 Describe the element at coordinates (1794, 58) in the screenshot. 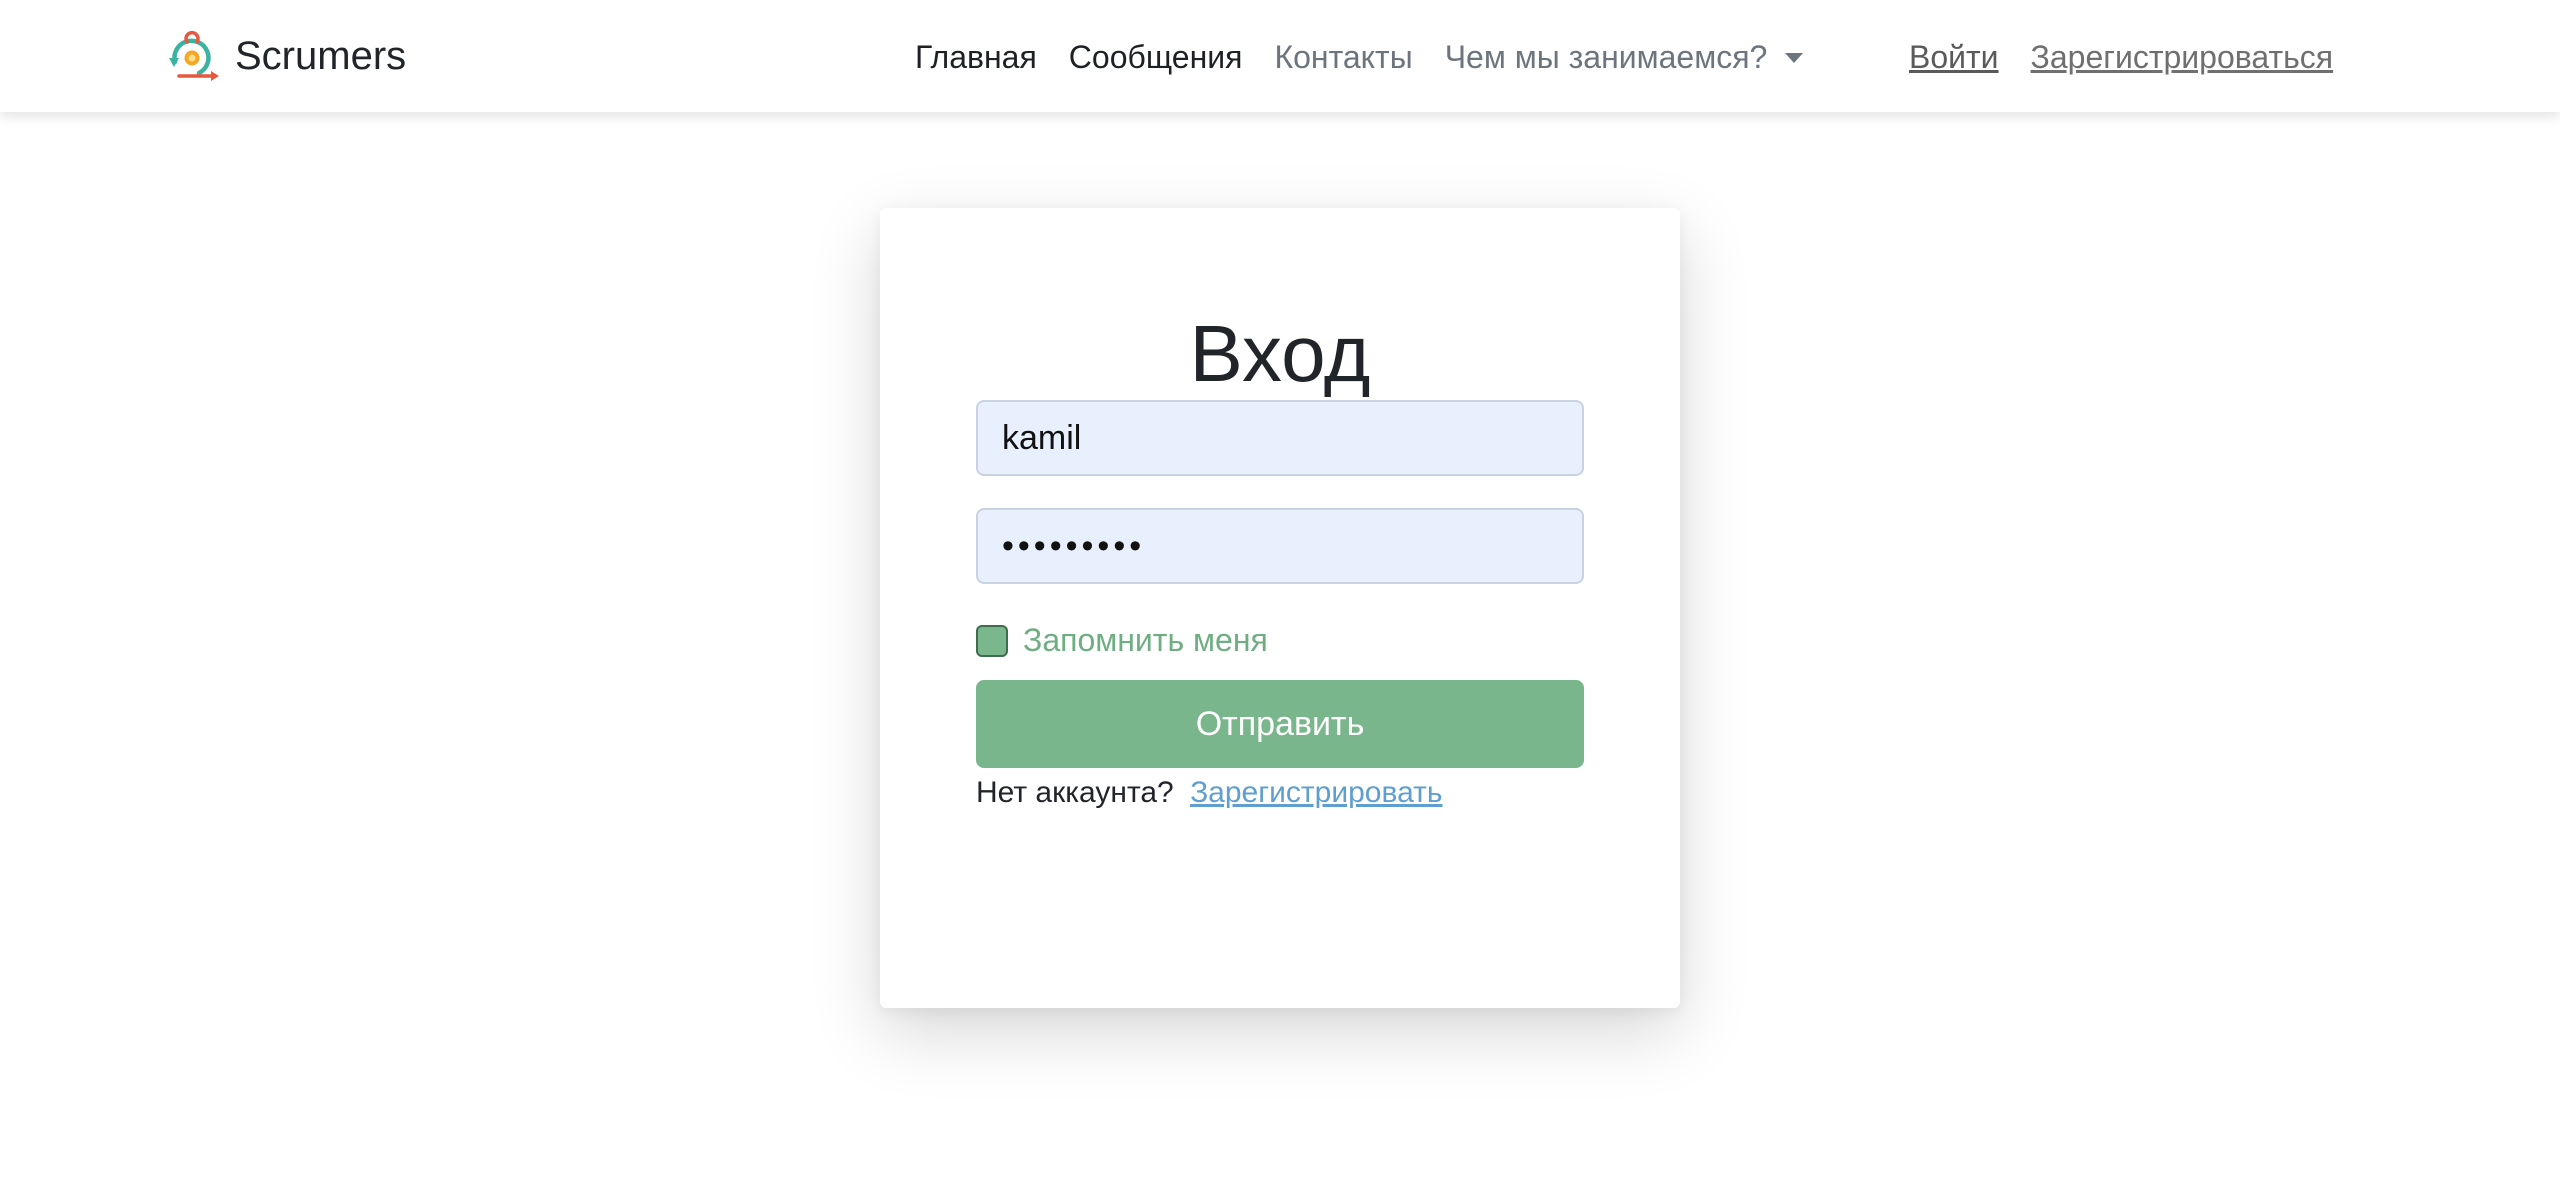

I see `caret-down-icon` at that location.